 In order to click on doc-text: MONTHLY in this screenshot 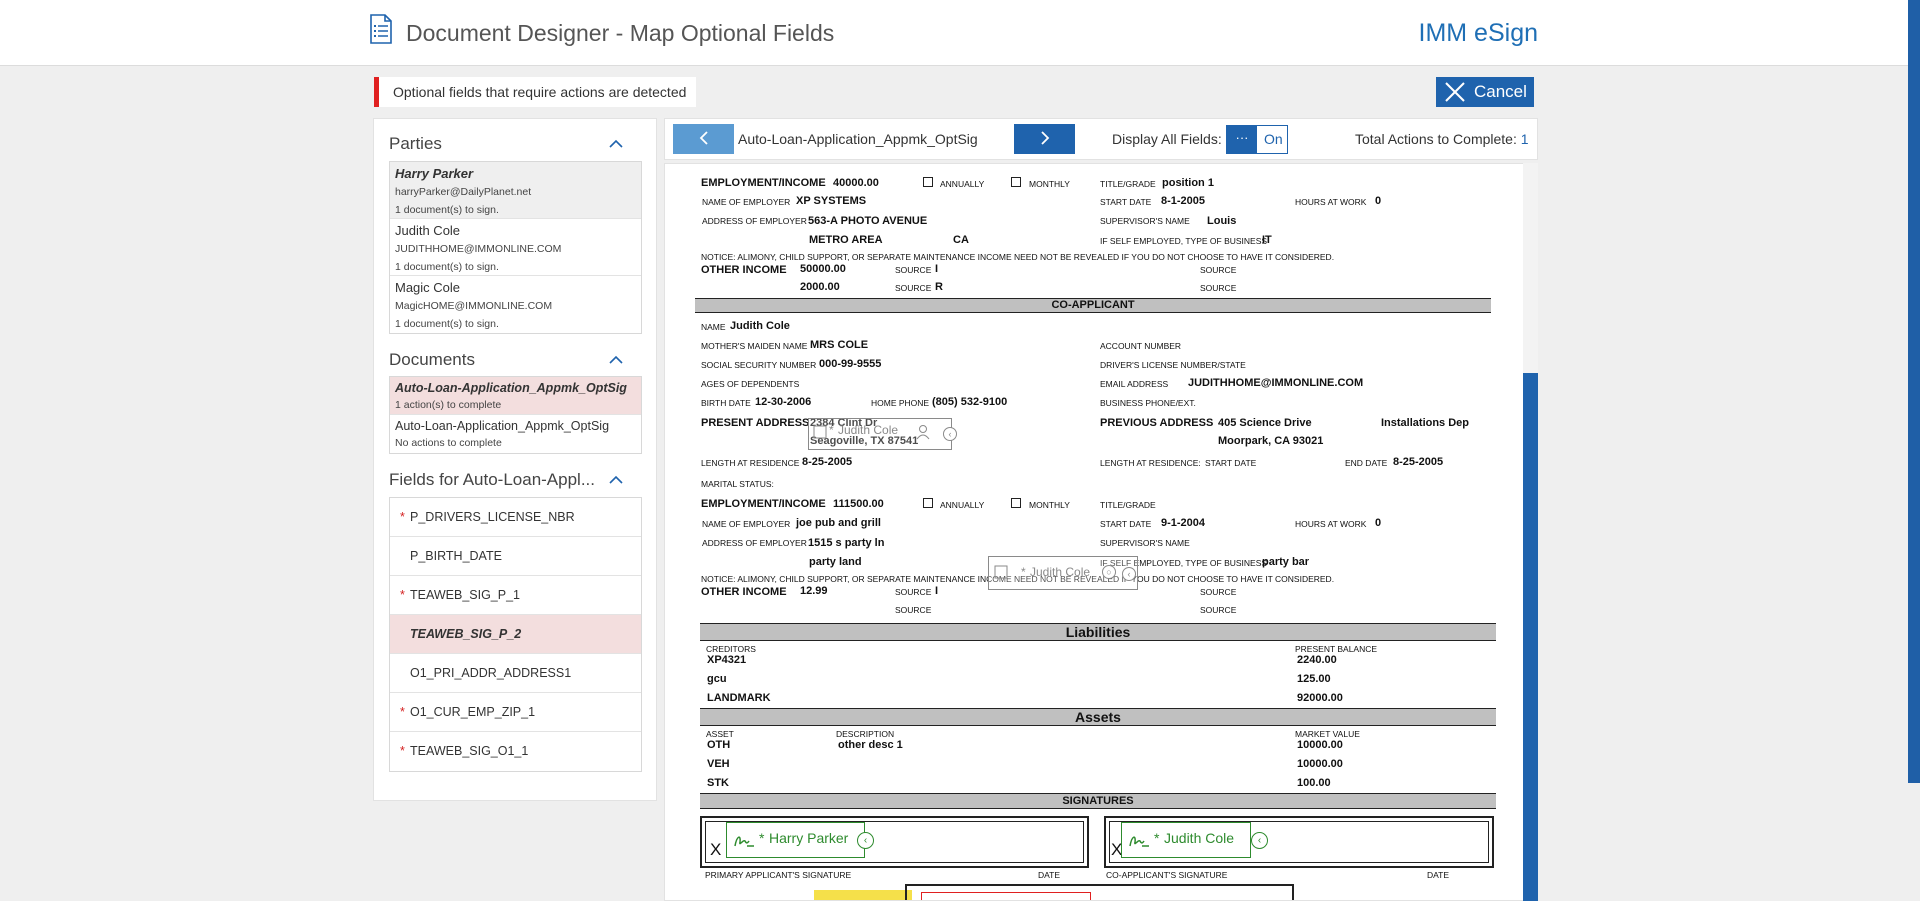, I will do `click(1049, 184)`.